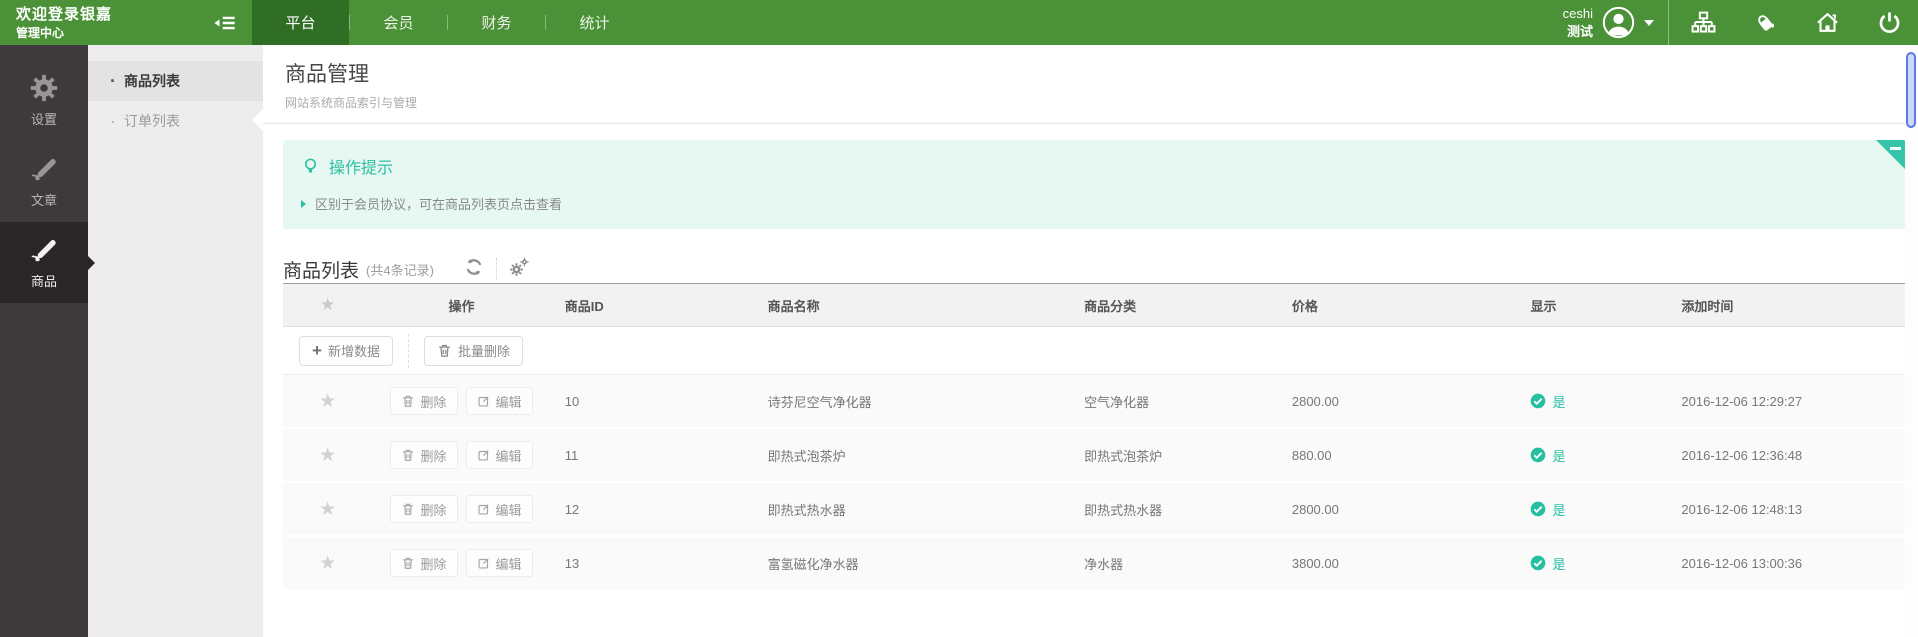 The image size is (1918, 637). I want to click on add-data-button: + 新增数据, so click(346, 350).